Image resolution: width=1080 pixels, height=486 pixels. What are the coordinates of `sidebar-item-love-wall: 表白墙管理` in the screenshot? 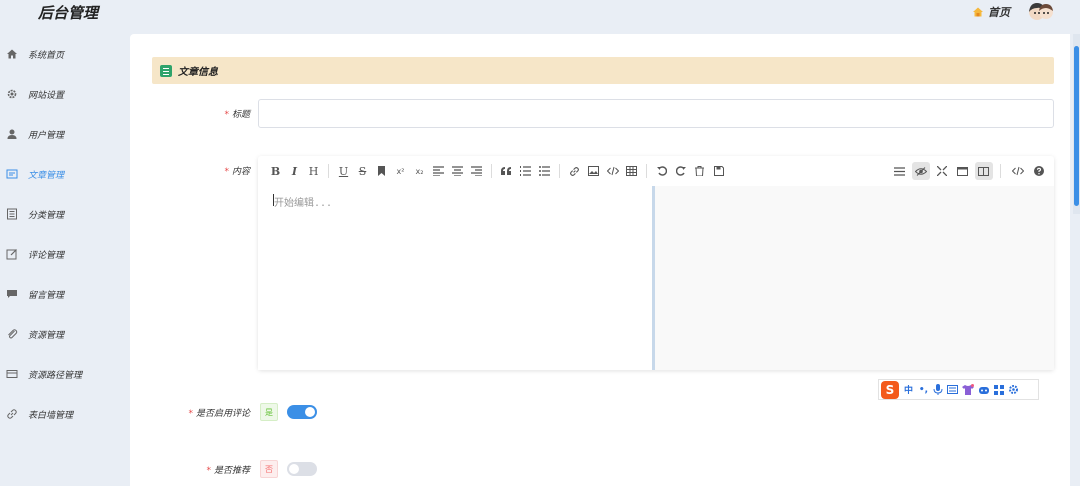 It's located at (39, 414).